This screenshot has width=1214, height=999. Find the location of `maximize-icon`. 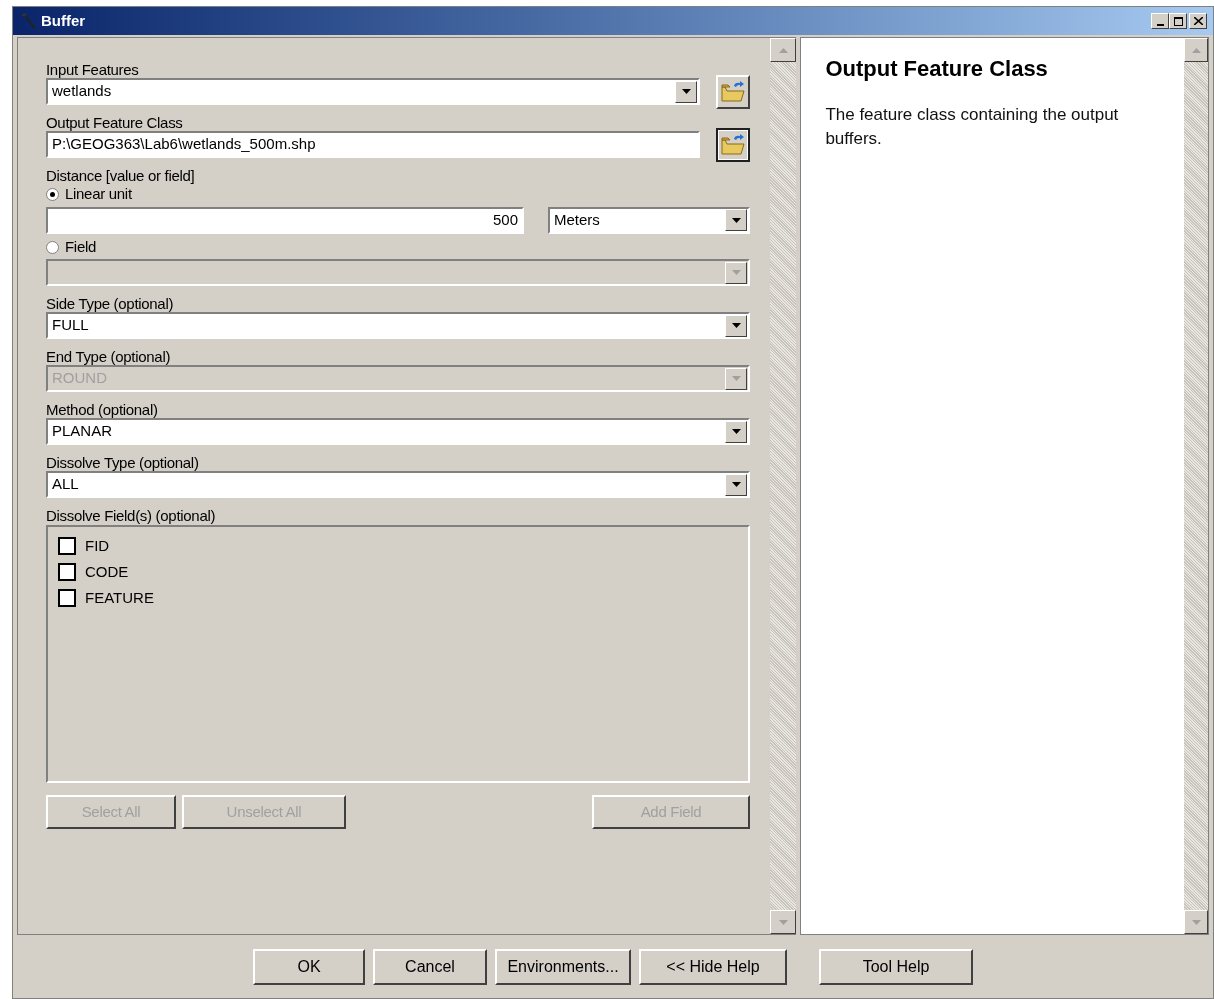

maximize-icon is located at coordinates (1178, 21).